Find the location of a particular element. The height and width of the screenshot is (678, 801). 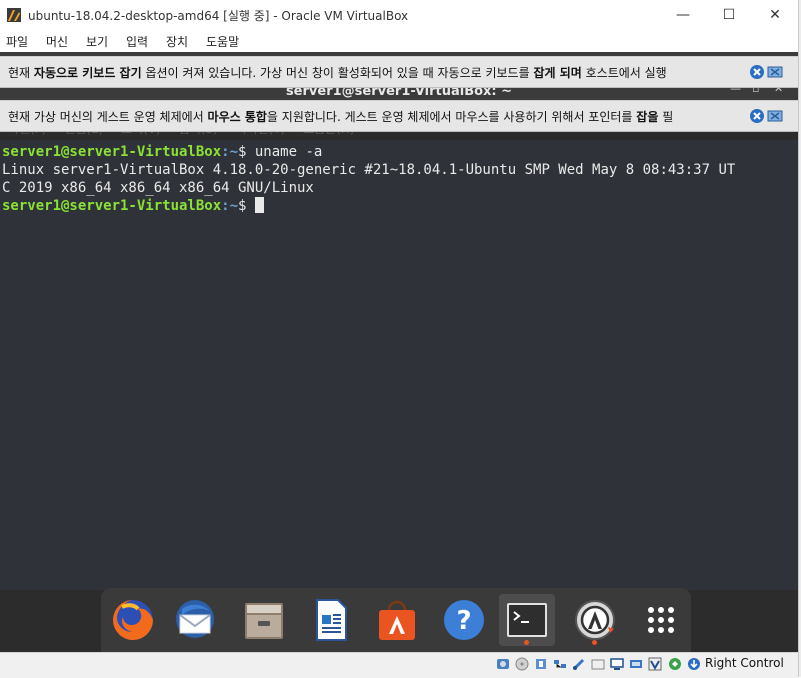

show-applications-icon is located at coordinates (661, 620).